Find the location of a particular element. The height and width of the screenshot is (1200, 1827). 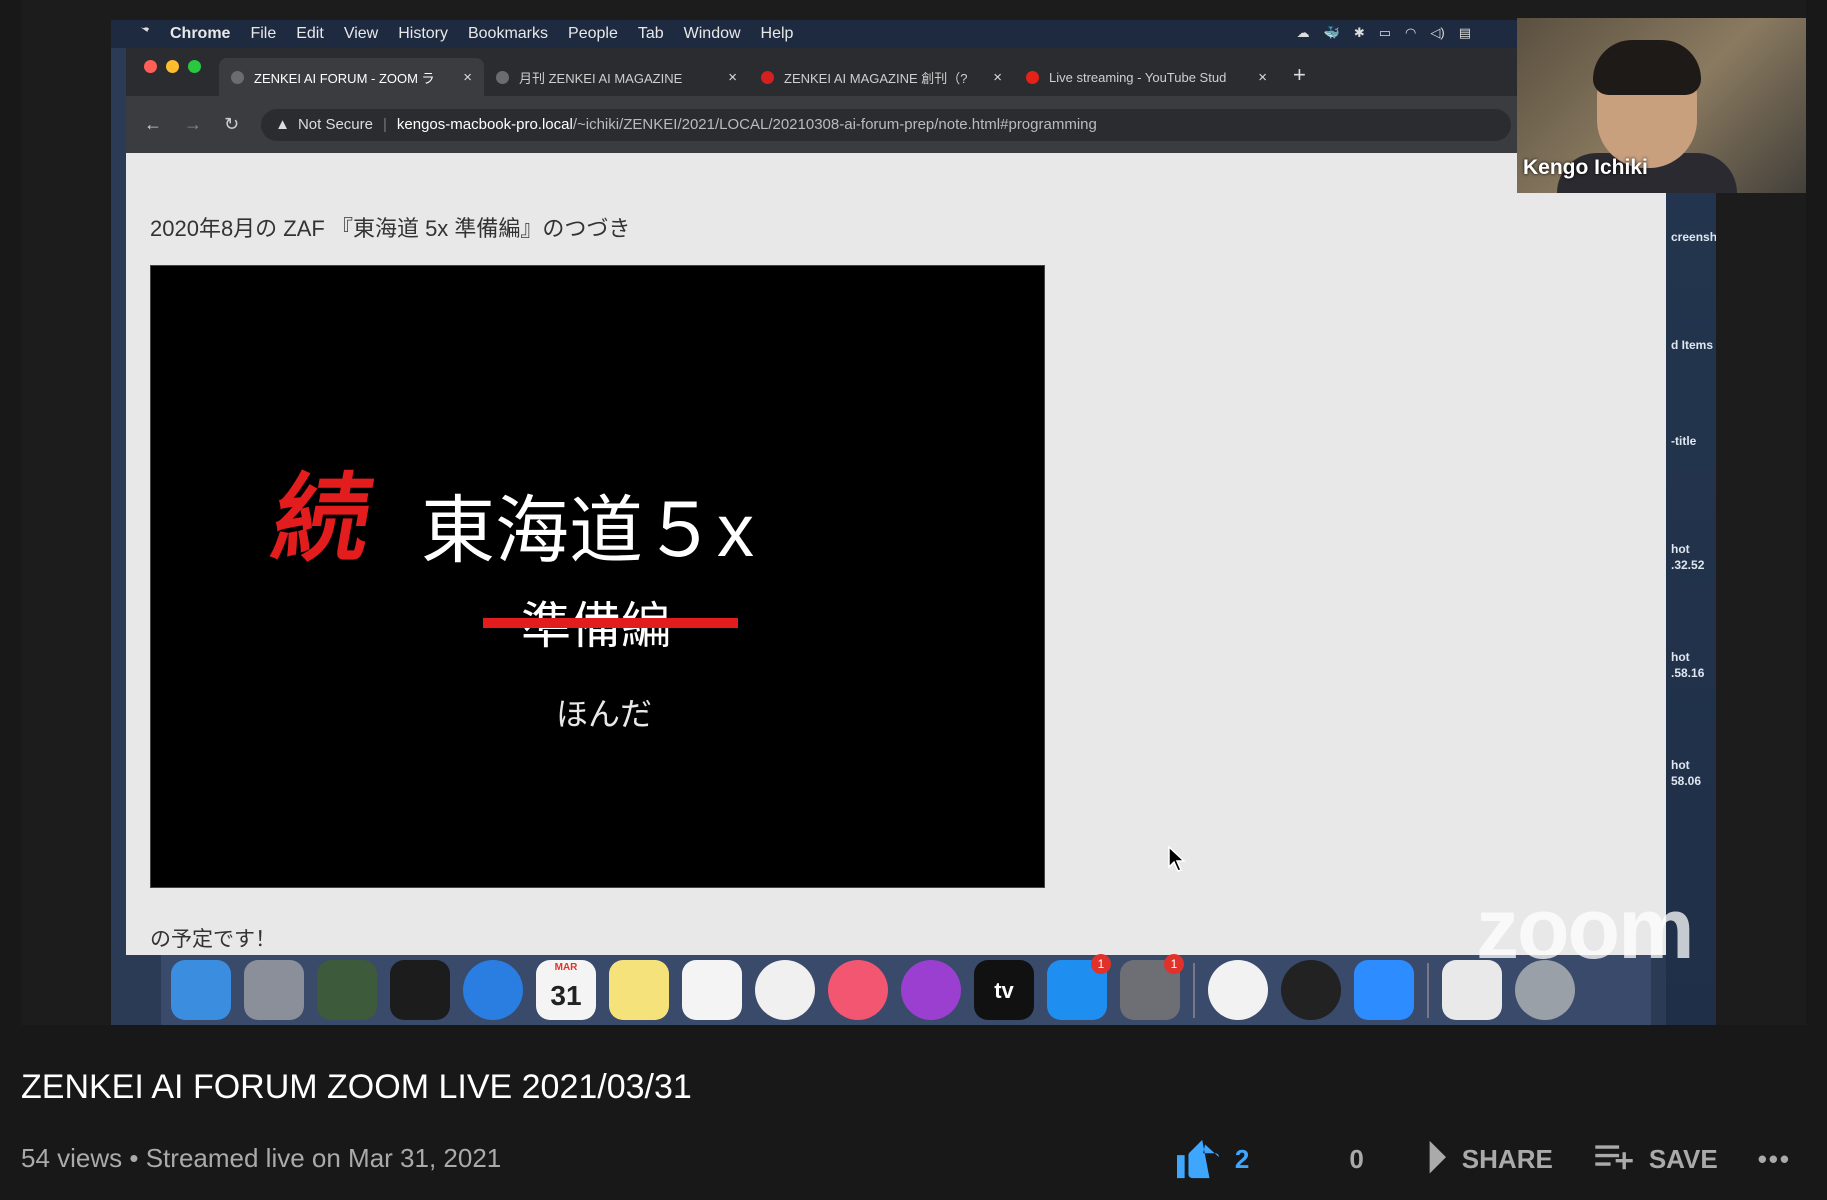

tab-title: ZENKEI AI MAGAZINE 創刊（? is located at coordinates (876, 78).